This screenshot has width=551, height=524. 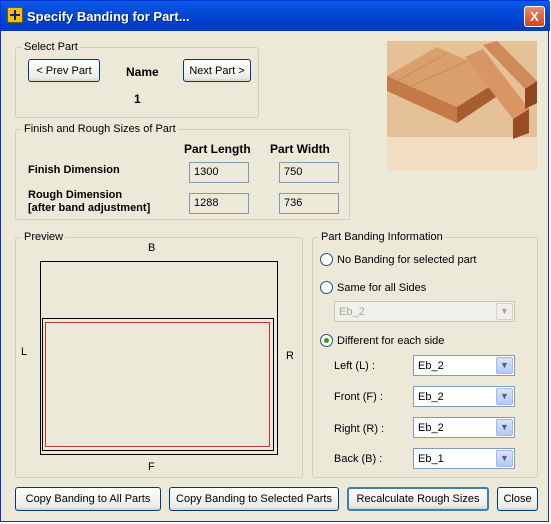 What do you see at coordinates (464, 396) in the screenshot?
I see `front-side-select: Eb_2 ▼` at bounding box center [464, 396].